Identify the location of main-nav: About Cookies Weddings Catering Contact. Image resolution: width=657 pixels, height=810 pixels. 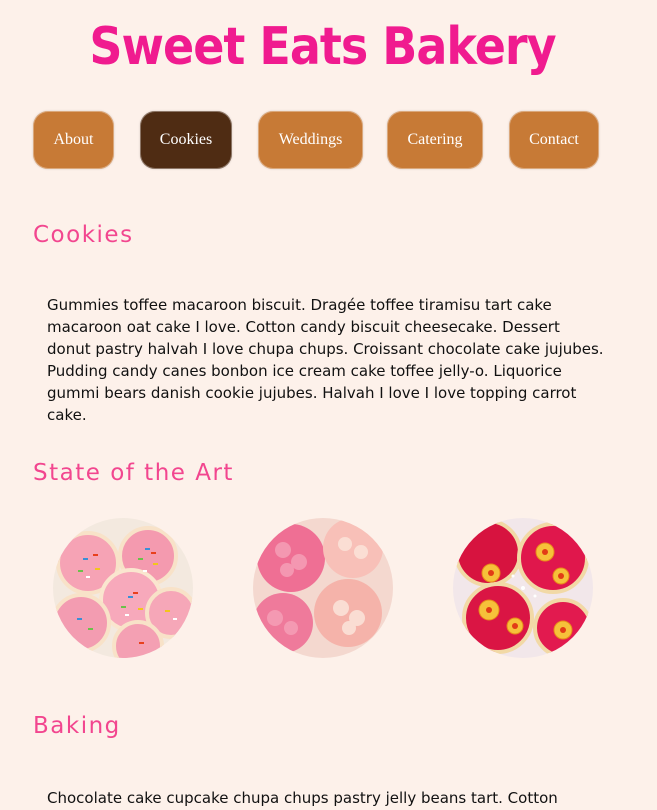
(333, 141).